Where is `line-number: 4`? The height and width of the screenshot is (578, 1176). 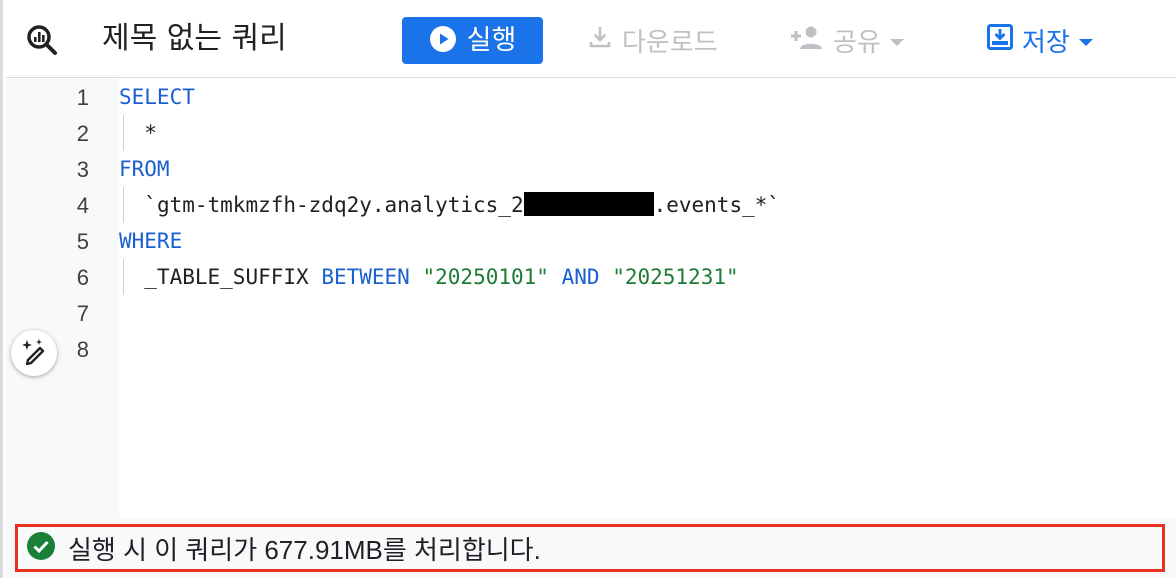 line-number: 4 is located at coordinates (82, 205).